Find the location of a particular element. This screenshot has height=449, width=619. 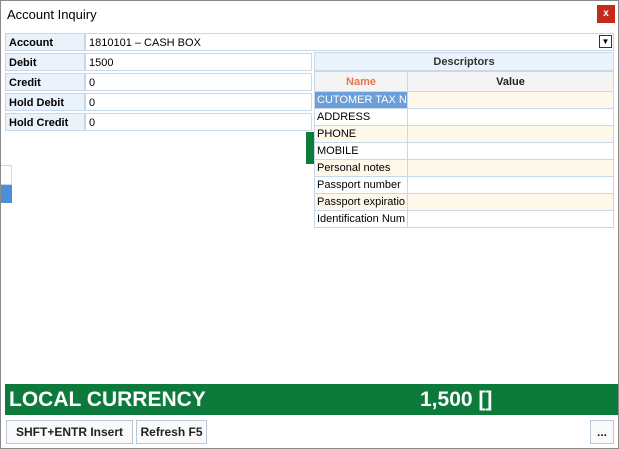

table-row: Identification Num is located at coordinates (464, 219).